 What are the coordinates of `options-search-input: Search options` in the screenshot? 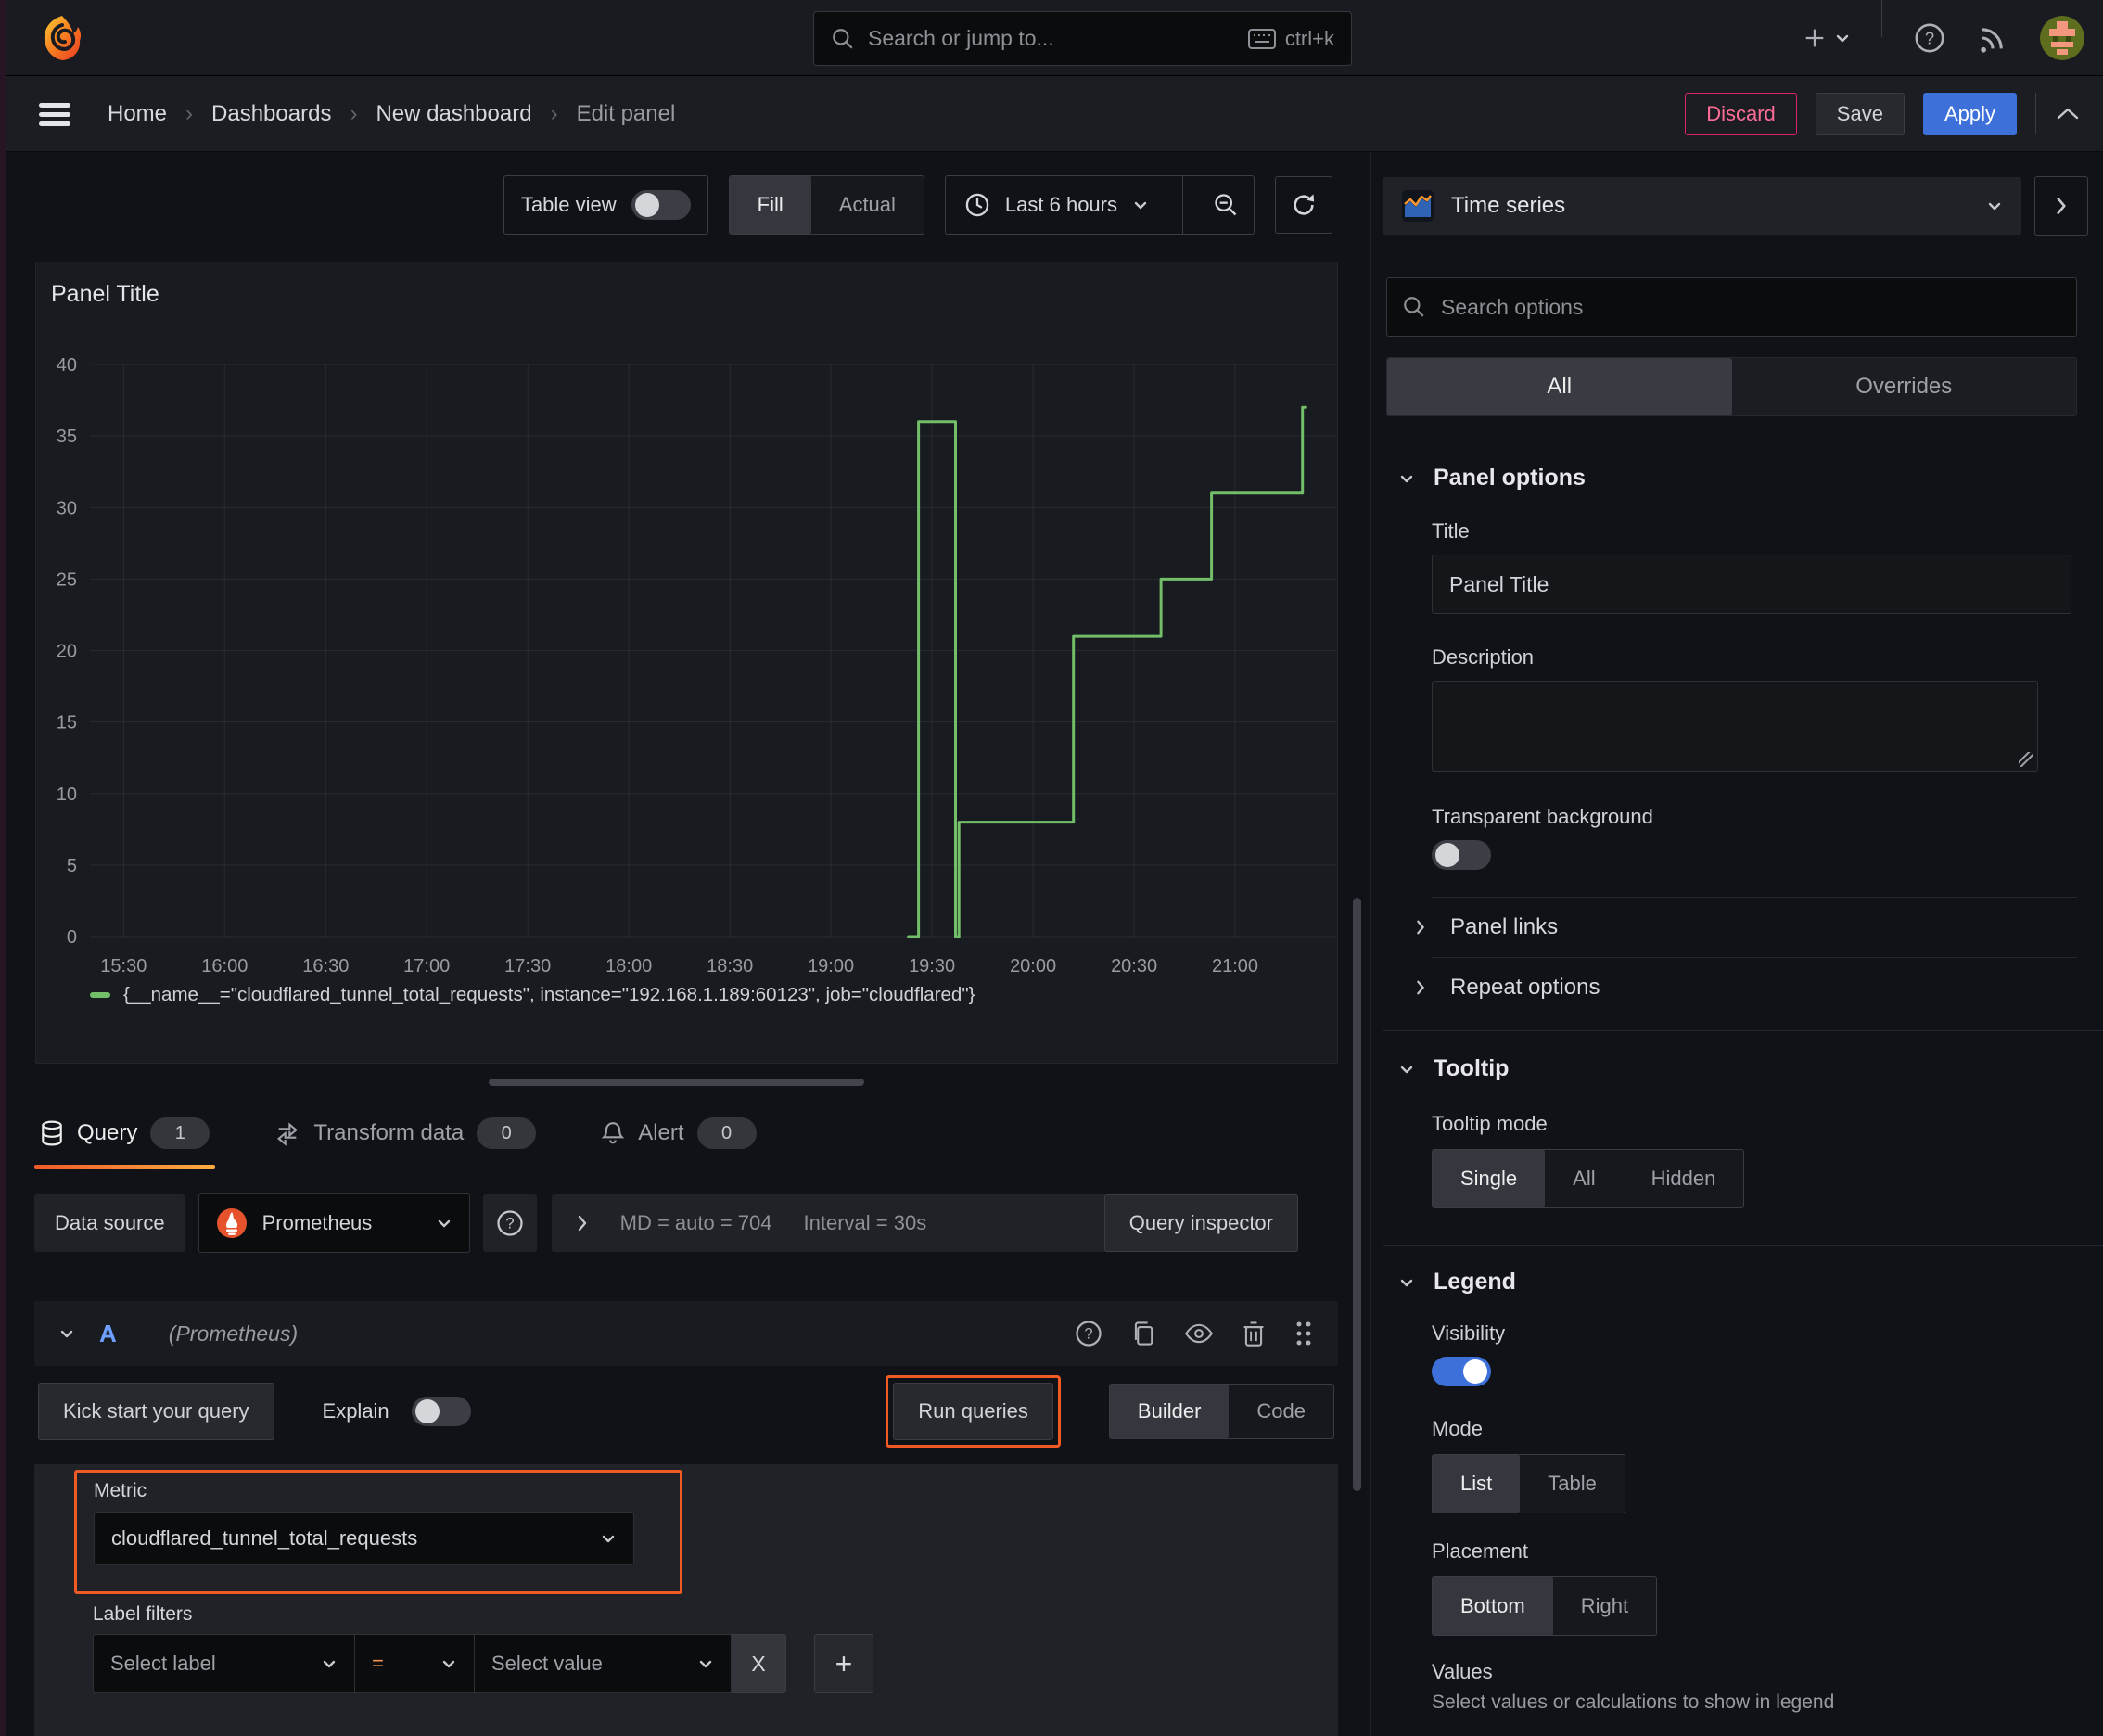 It's located at (1731, 307).